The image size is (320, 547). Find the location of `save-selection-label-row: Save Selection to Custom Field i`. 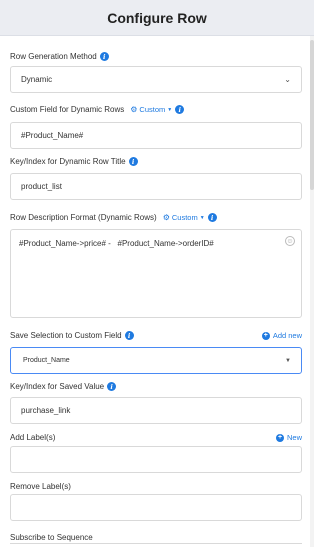

save-selection-label-row: Save Selection to Custom Field i is located at coordinates (72, 335).